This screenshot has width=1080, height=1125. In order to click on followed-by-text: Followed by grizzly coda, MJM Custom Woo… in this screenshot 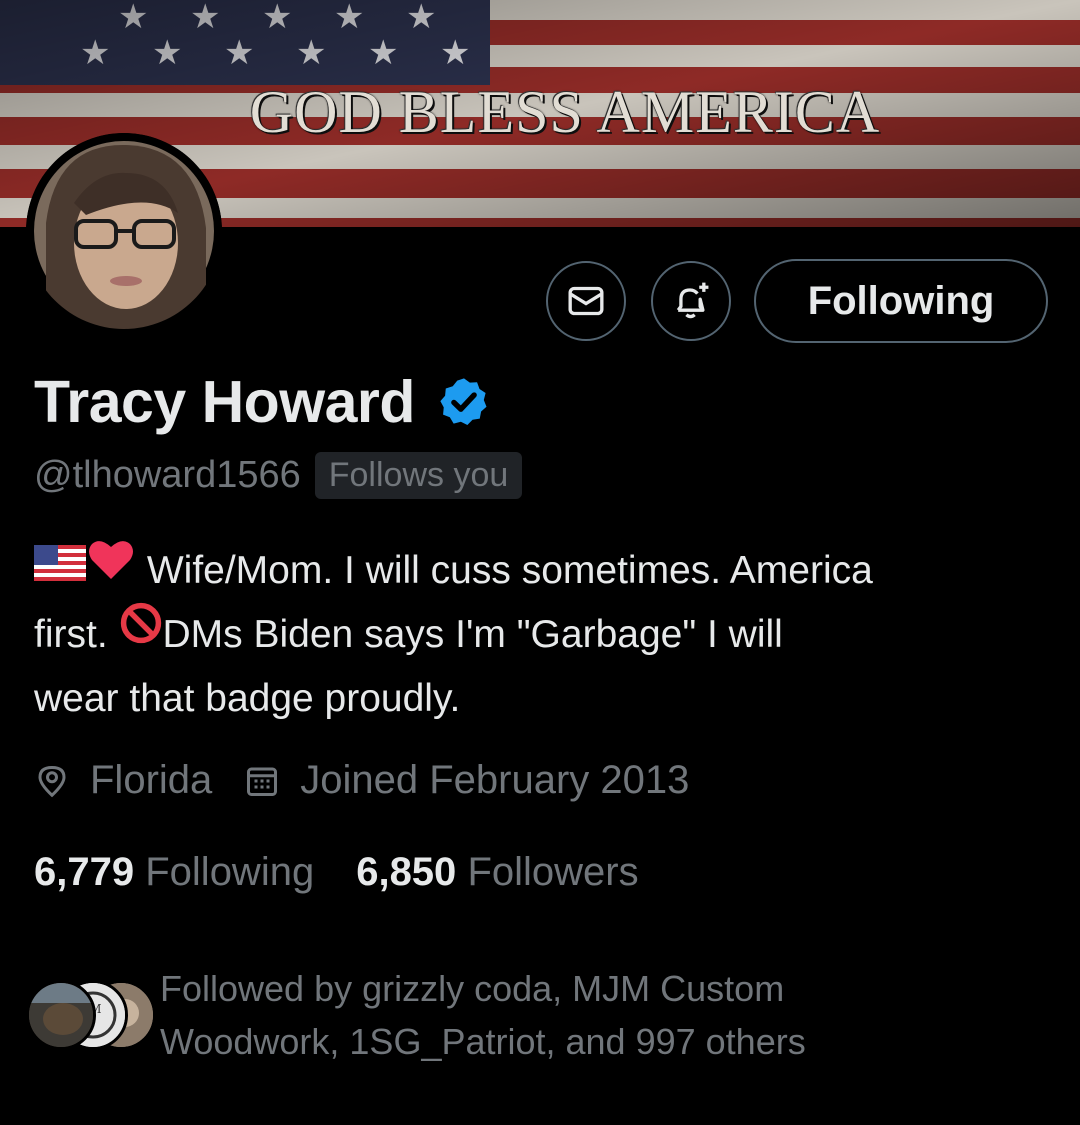, I will do `click(540, 1015)`.